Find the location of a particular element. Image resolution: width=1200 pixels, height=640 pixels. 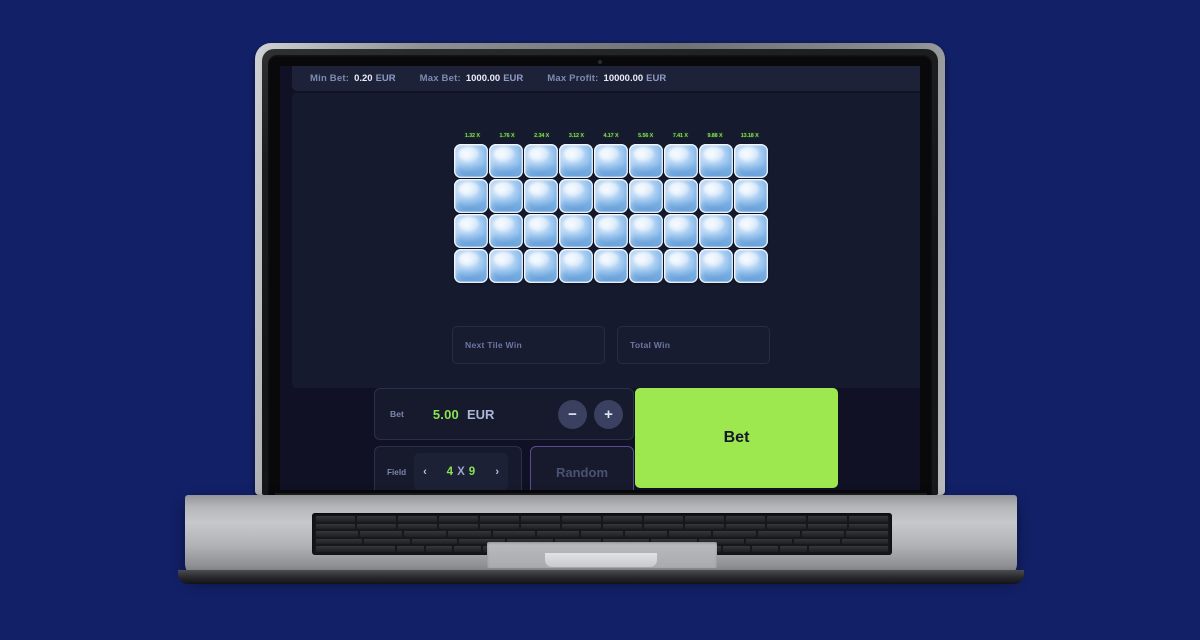

min-bet-currency: EUR is located at coordinates (385, 78).